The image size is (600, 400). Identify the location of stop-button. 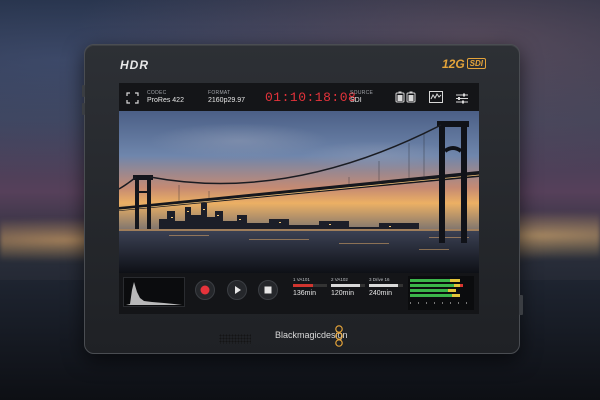
(268, 290).